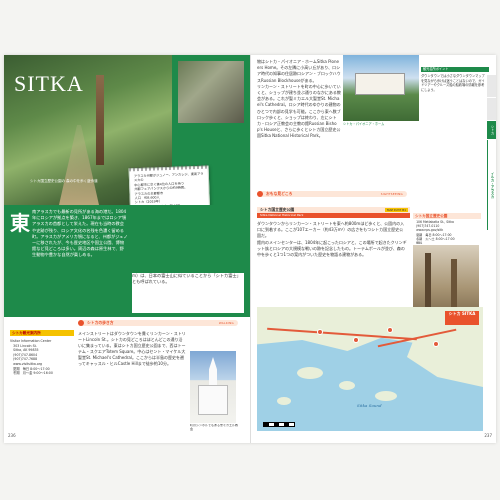 This screenshot has width=500, height=500. Describe the element at coordinates (279, 424) in the screenshot. I see `map-scale-bar` at that location.